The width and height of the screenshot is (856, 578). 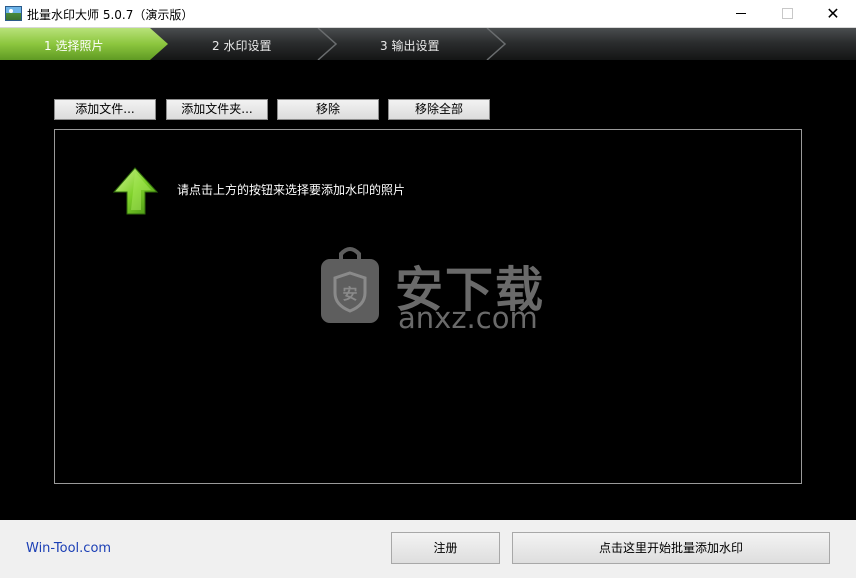 What do you see at coordinates (13, 13) in the screenshot?
I see `app-icon` at bounding box center [13, 13].